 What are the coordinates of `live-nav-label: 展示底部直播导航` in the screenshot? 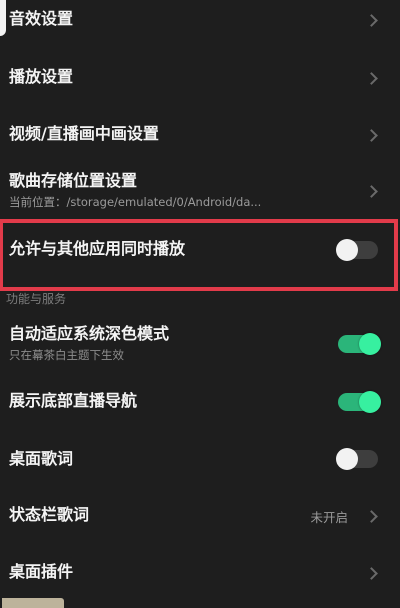 It's located at (73, 400).